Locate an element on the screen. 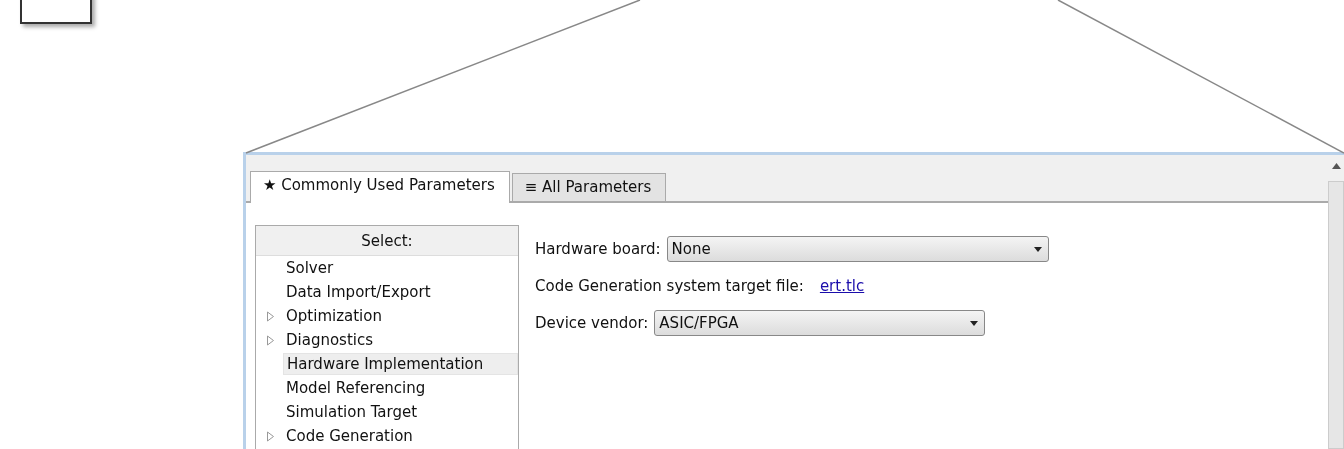 The height and width of the screenshot is (449, 1344). tree-item: Hardware Implementation is located at coordinates (400, 364).